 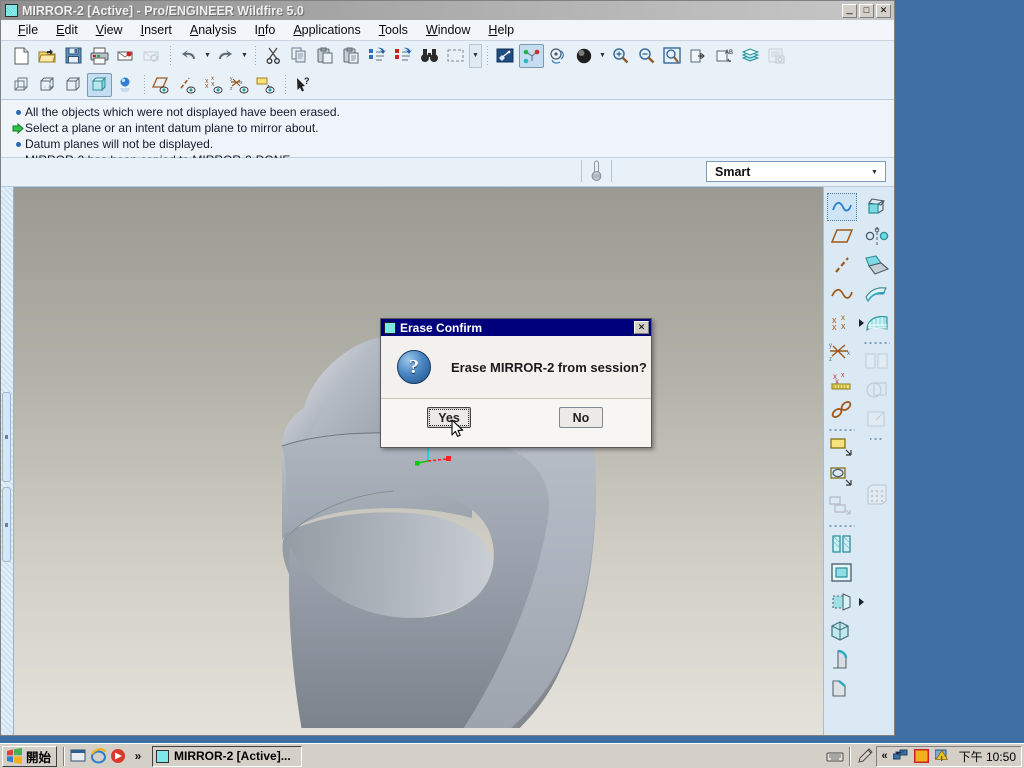 I want to click on annotation-display-icon, so click(x=266, y=85).